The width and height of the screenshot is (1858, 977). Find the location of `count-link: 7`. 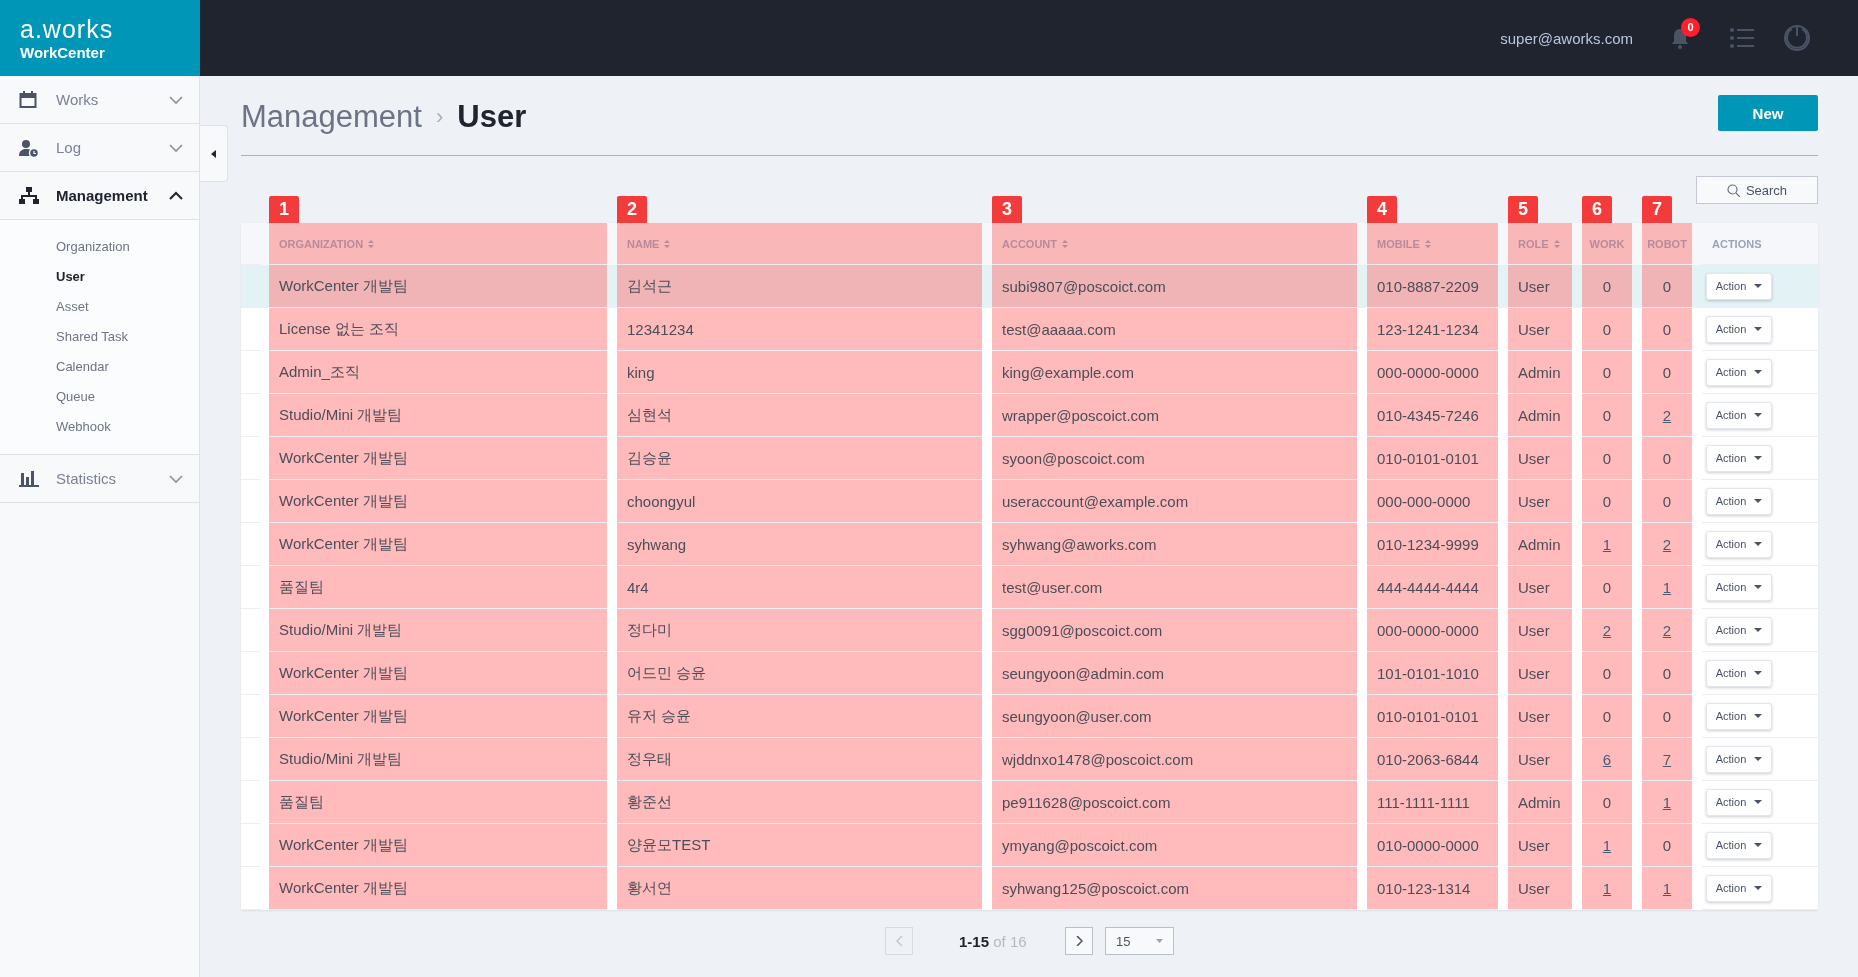

count-link: 7 is located at coordinates (1667, 759).